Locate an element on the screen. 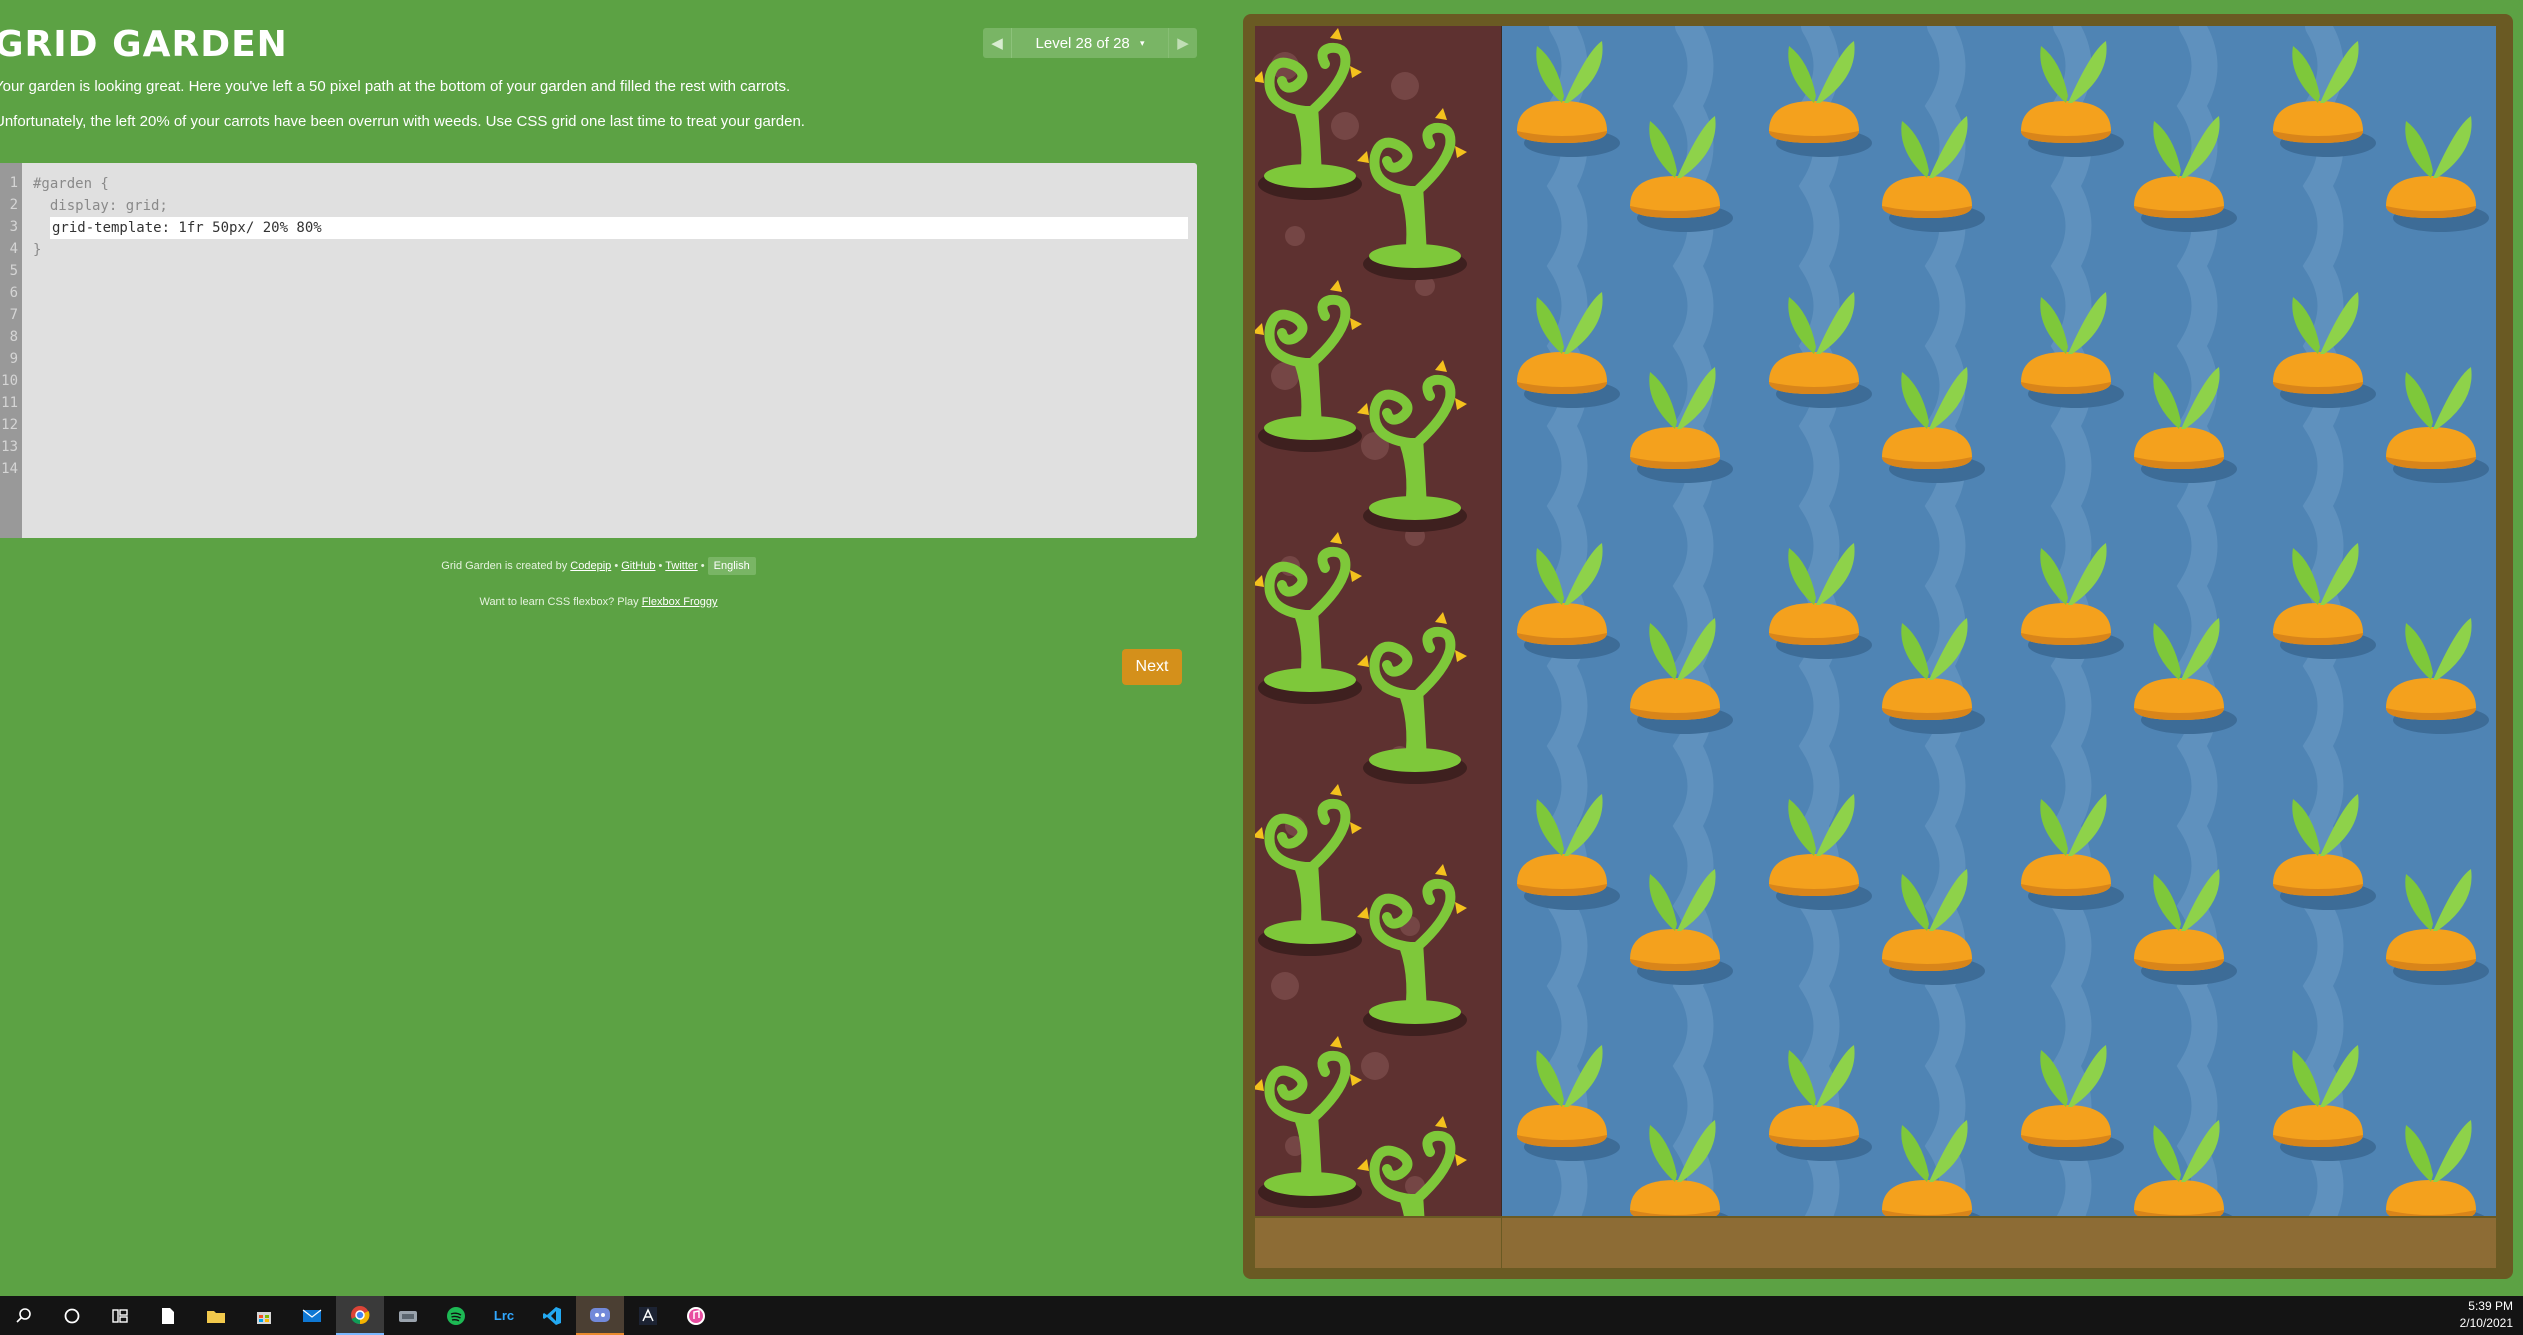 The image size is (2523, 1335). clock-date: 2/10/2021 is located at coordinates (2486, 1323).